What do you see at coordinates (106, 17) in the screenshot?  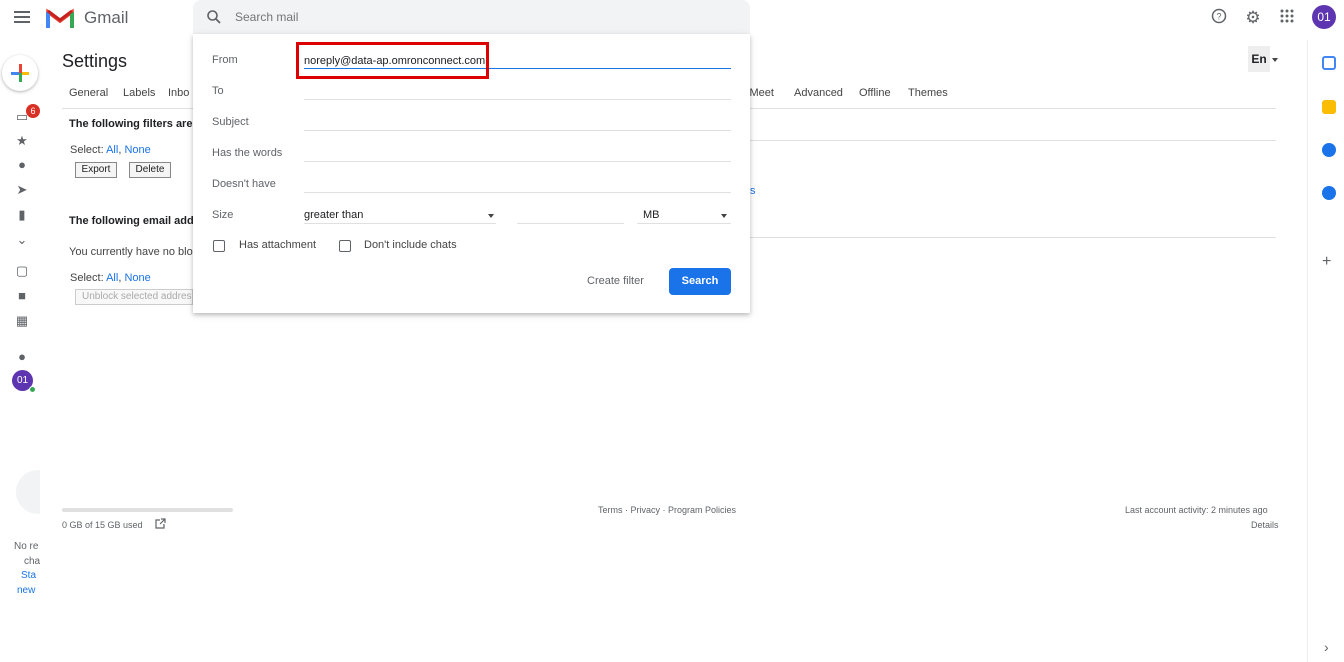 I see `gmail-wordmark: Gmail` at bounding box center [106, 17].